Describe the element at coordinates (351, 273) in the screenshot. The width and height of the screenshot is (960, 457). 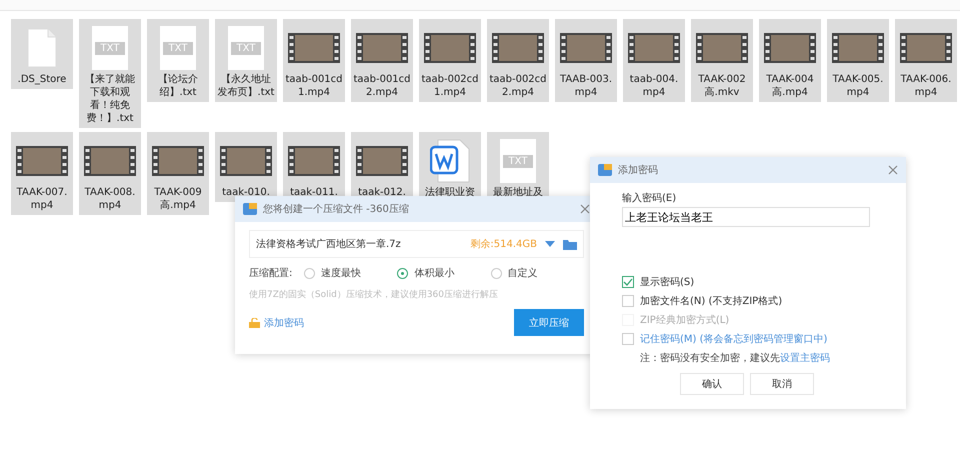
I see `radio-option: 速度最快` at that location.